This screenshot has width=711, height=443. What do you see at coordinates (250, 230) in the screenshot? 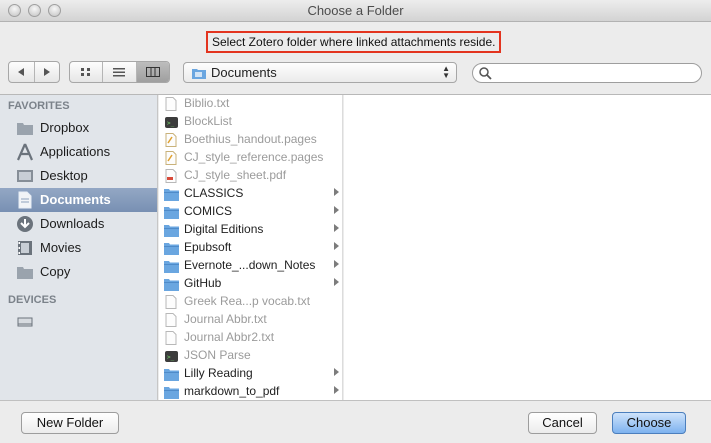
I see `folder-row: Digital Editions` at bounding box center [250, 230].